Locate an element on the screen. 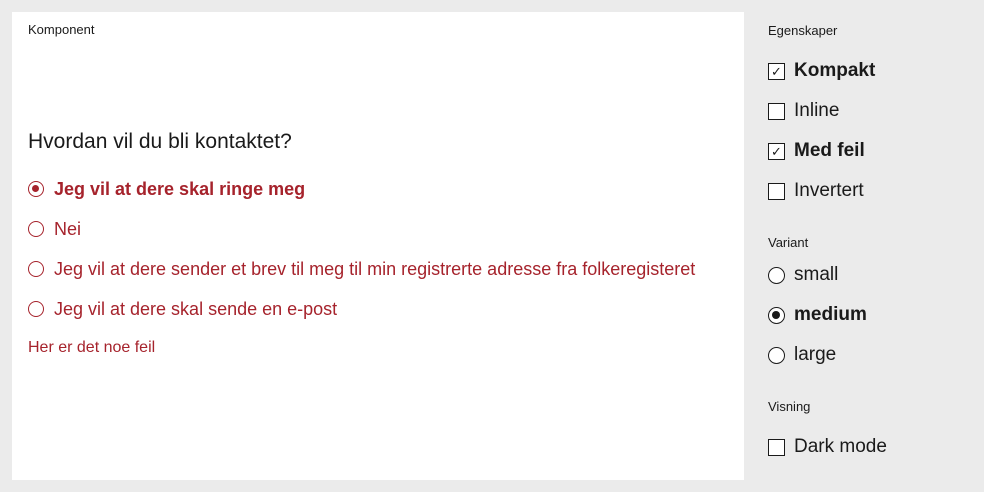 The image size is (984, 492). radio-option-nei: Nei is located at coordinates (54, 229).